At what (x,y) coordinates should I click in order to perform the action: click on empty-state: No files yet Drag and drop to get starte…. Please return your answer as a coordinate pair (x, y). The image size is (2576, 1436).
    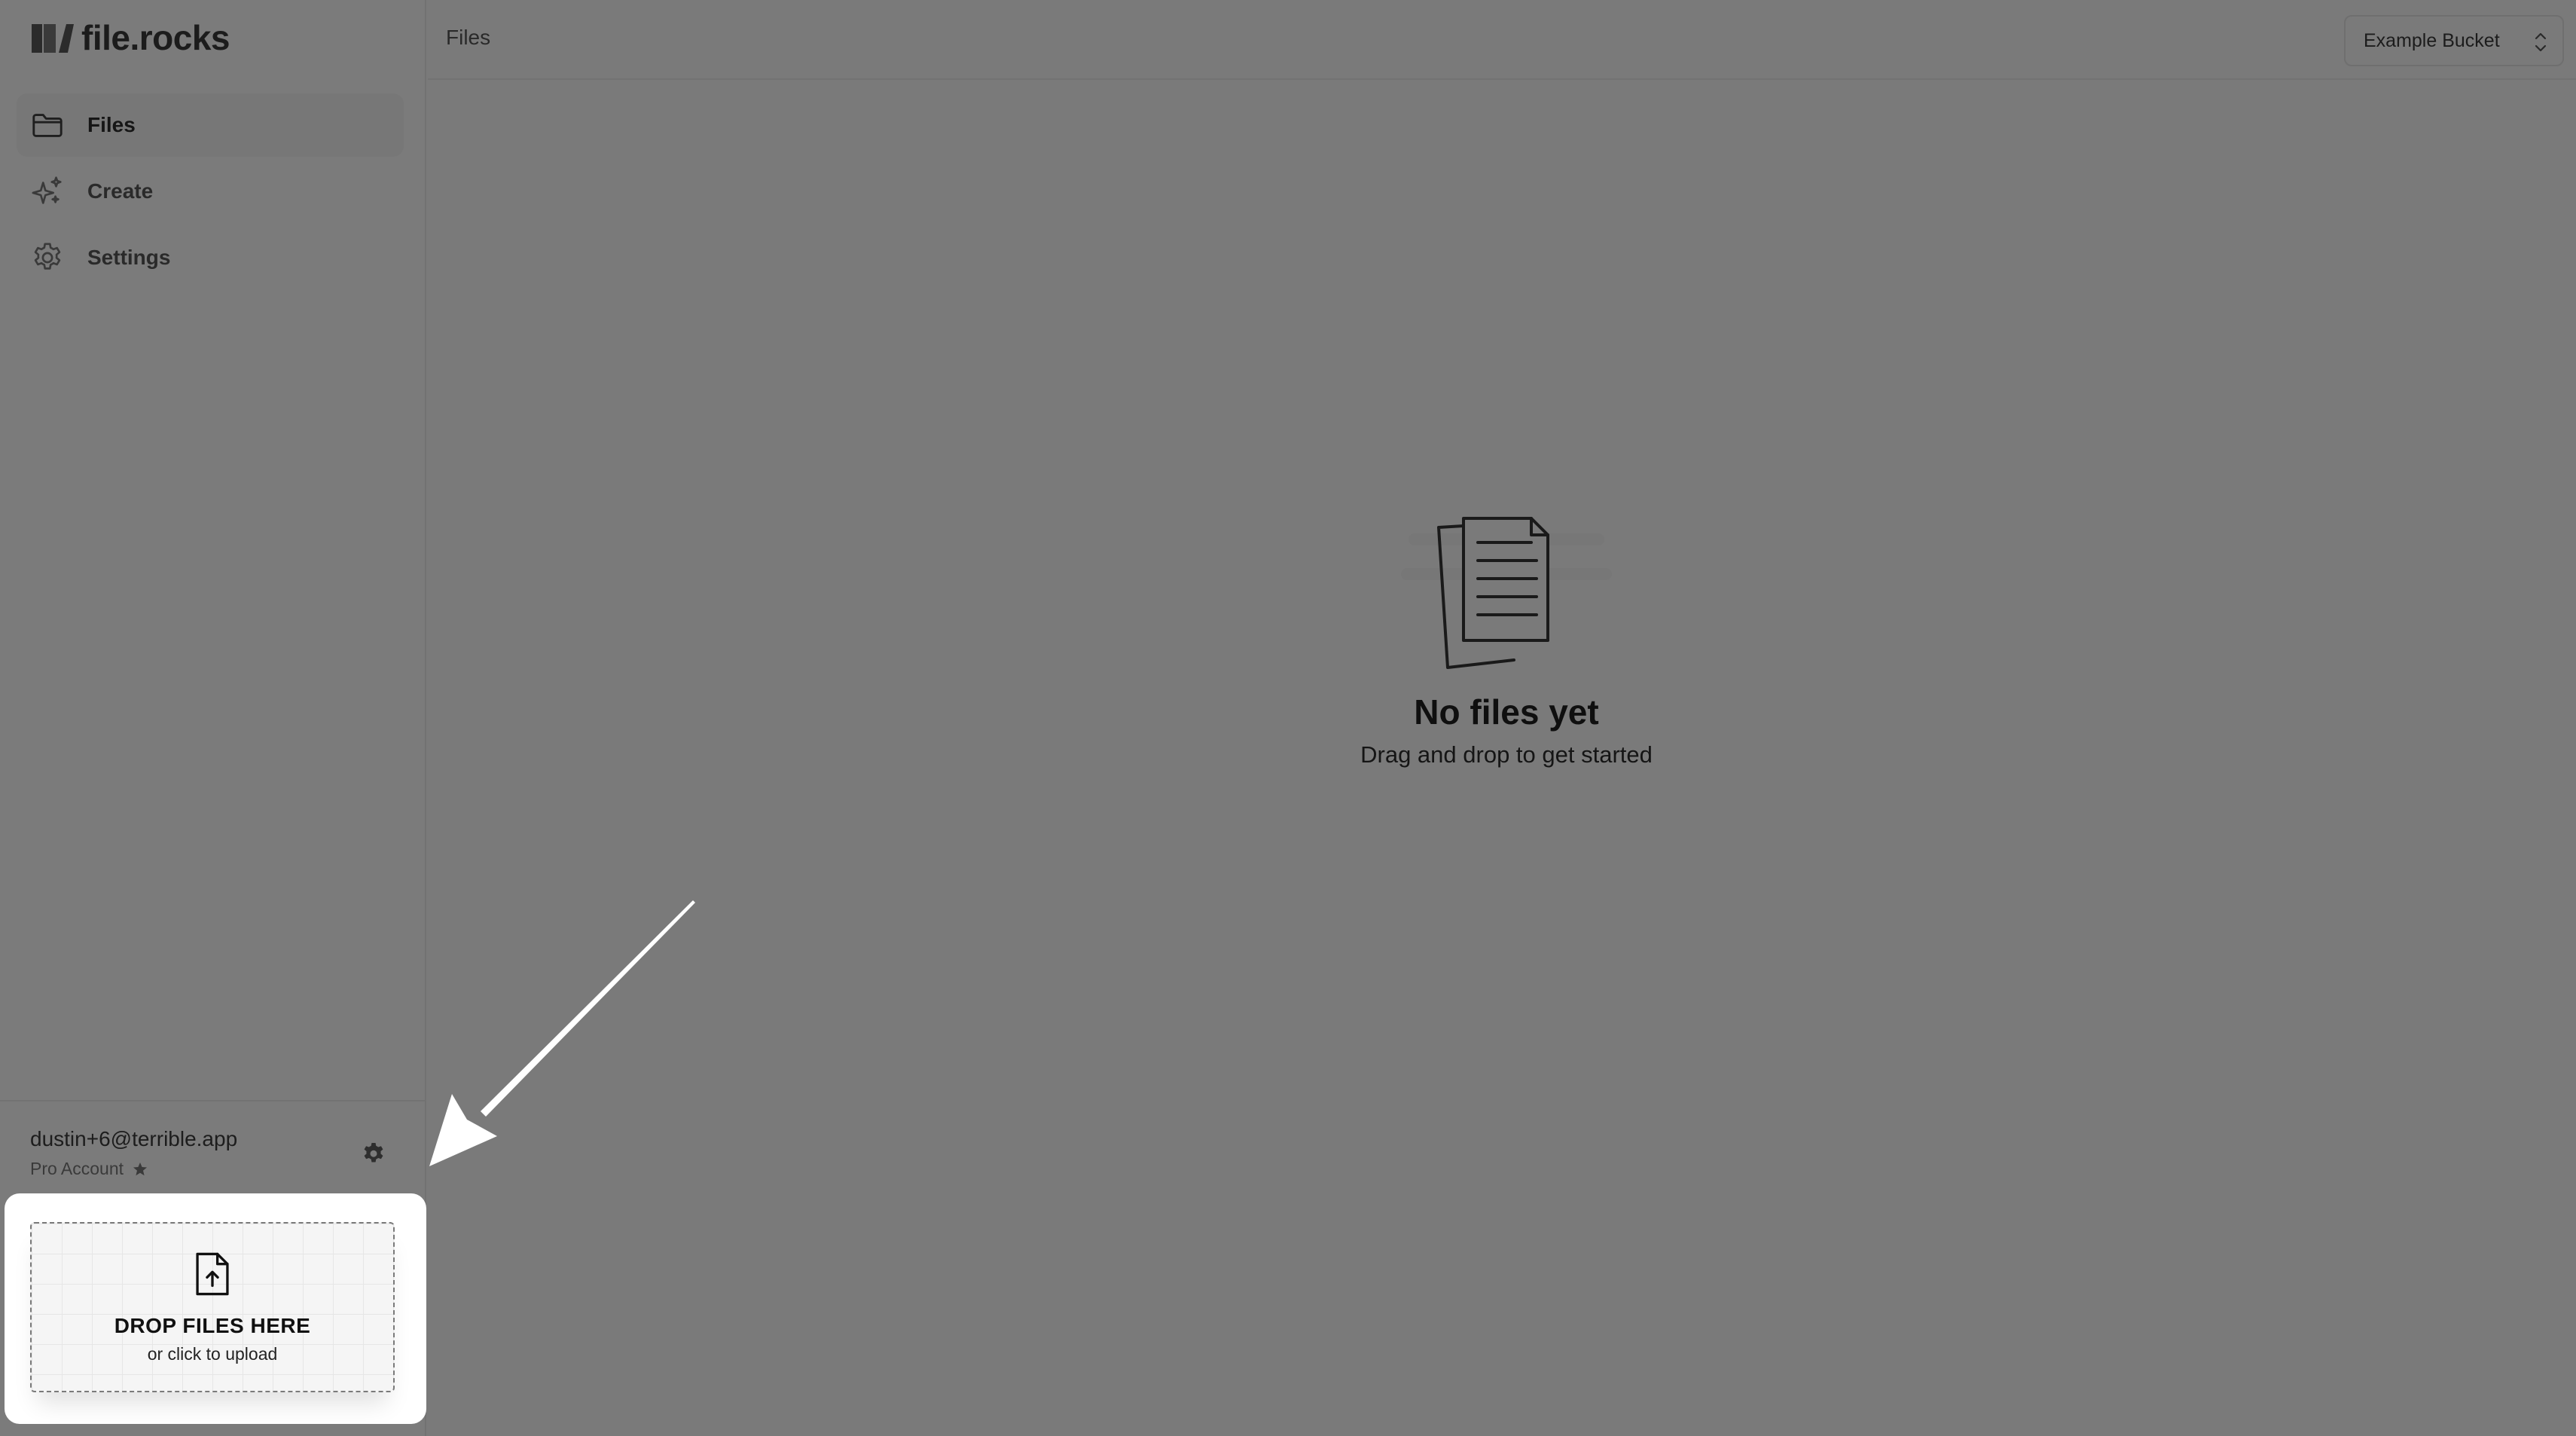
    Looking at the image, I should click on (1506, 648).